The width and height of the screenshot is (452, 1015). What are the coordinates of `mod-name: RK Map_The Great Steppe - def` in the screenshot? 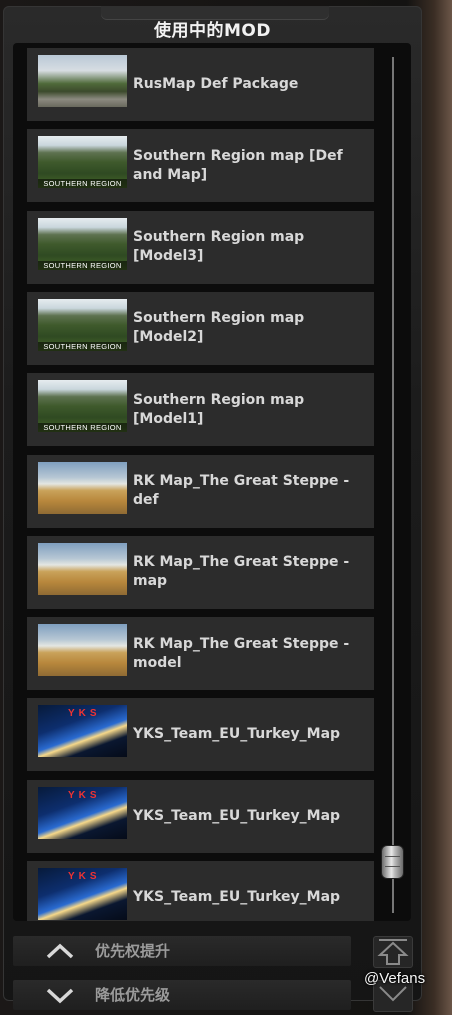 It's located at (241, 490).